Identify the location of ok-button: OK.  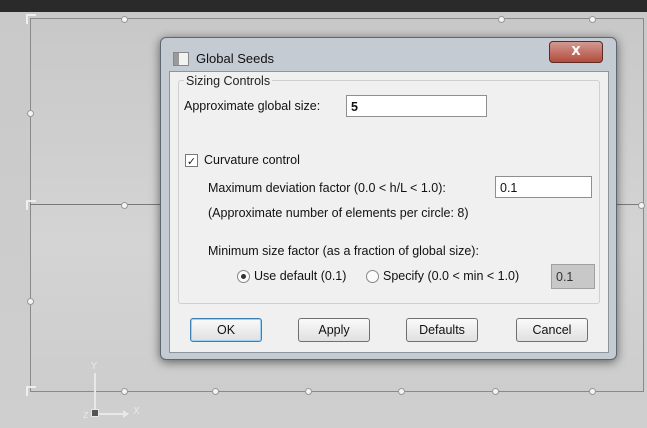
(226, 330).